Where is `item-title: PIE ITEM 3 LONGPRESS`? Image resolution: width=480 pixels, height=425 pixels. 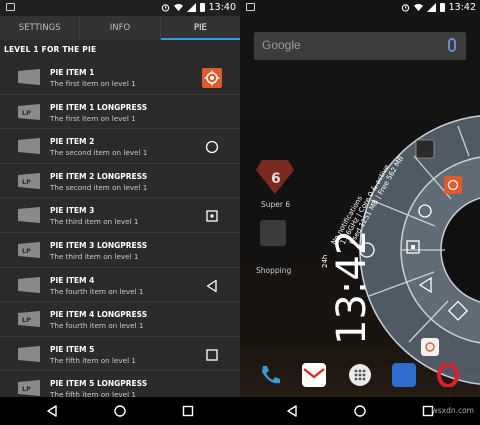
item-title: PIE ITEM 3 LONGPRESS is located at coordinates (99, 245).